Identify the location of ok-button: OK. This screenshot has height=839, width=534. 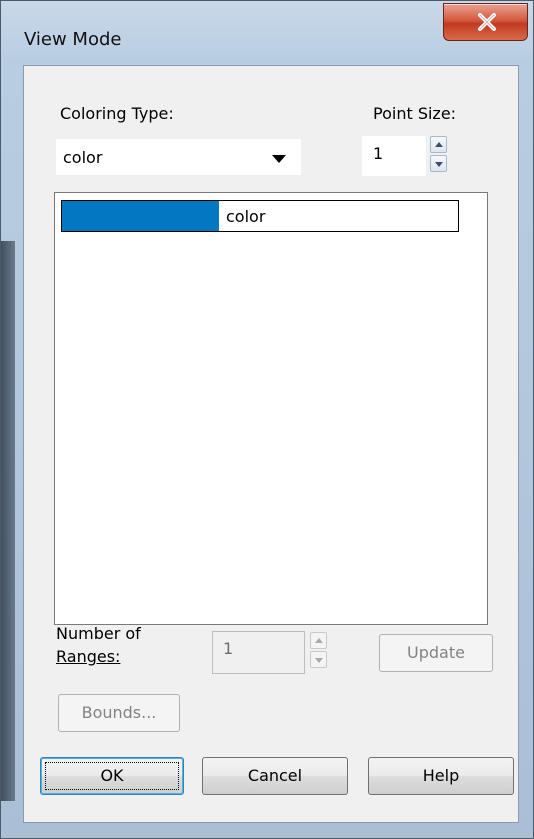
(112, 776).